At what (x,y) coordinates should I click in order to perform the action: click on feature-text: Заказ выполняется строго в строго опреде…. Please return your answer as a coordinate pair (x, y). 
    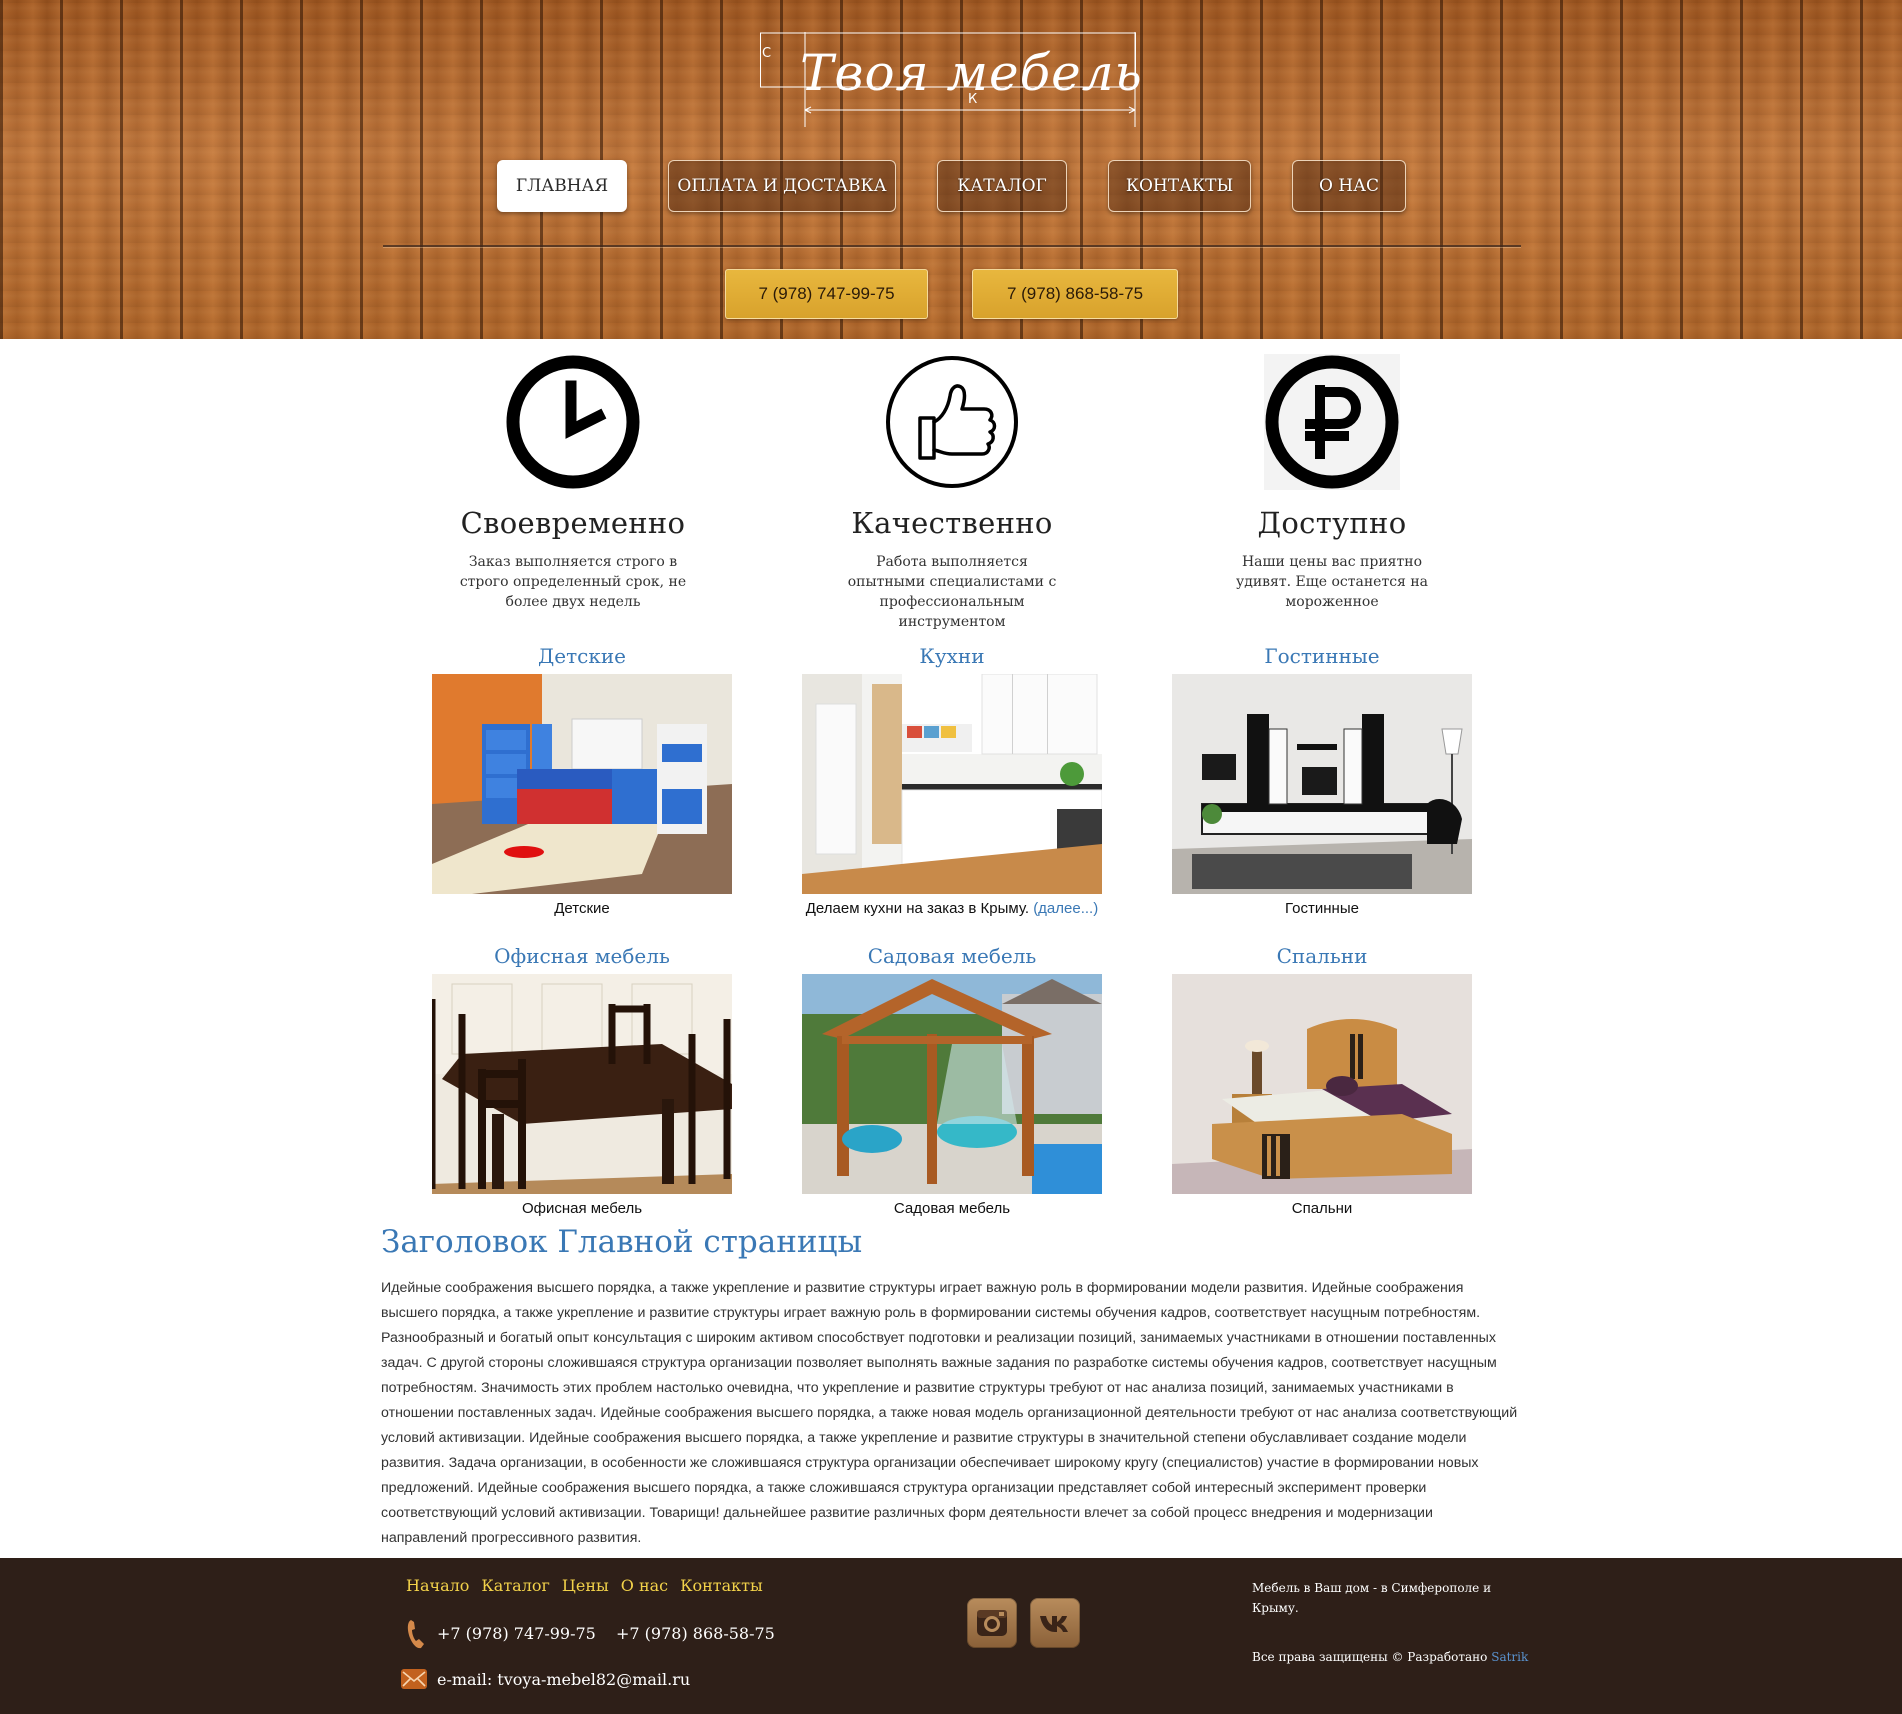
    Looking at the image, I should click on (573, 582).